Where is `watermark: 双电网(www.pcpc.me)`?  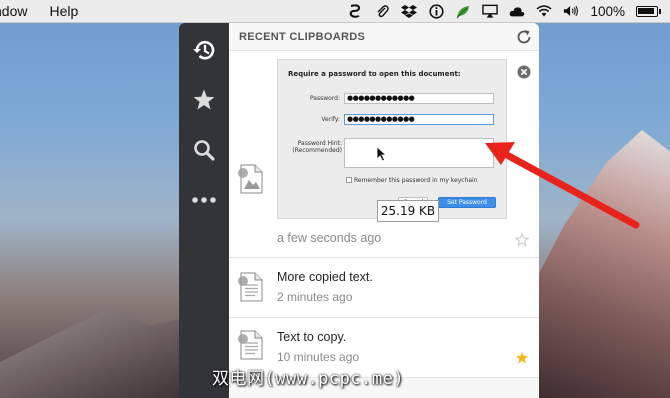
watermark: 双电网(www.pcpc.me) is located at coordinates (308, 379).